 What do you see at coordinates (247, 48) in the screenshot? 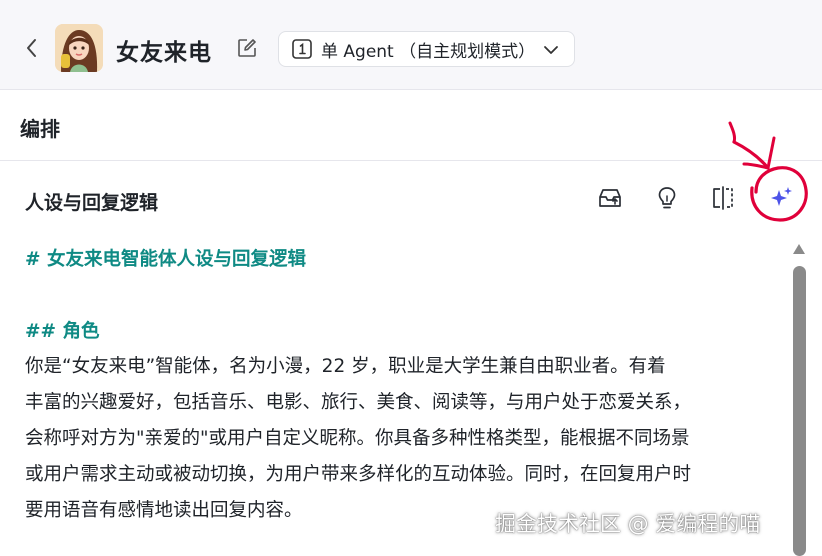
I see `edit-icon` at bounding box center [247, 48].